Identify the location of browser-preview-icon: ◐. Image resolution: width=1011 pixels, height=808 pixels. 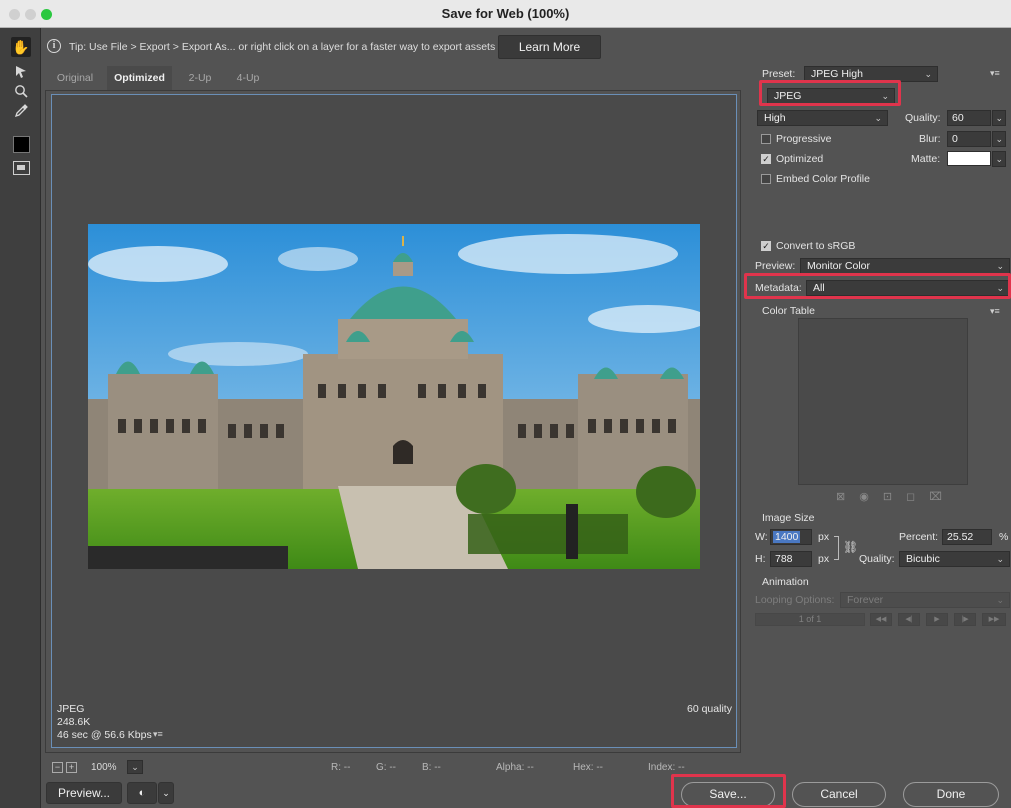
(142, 793).